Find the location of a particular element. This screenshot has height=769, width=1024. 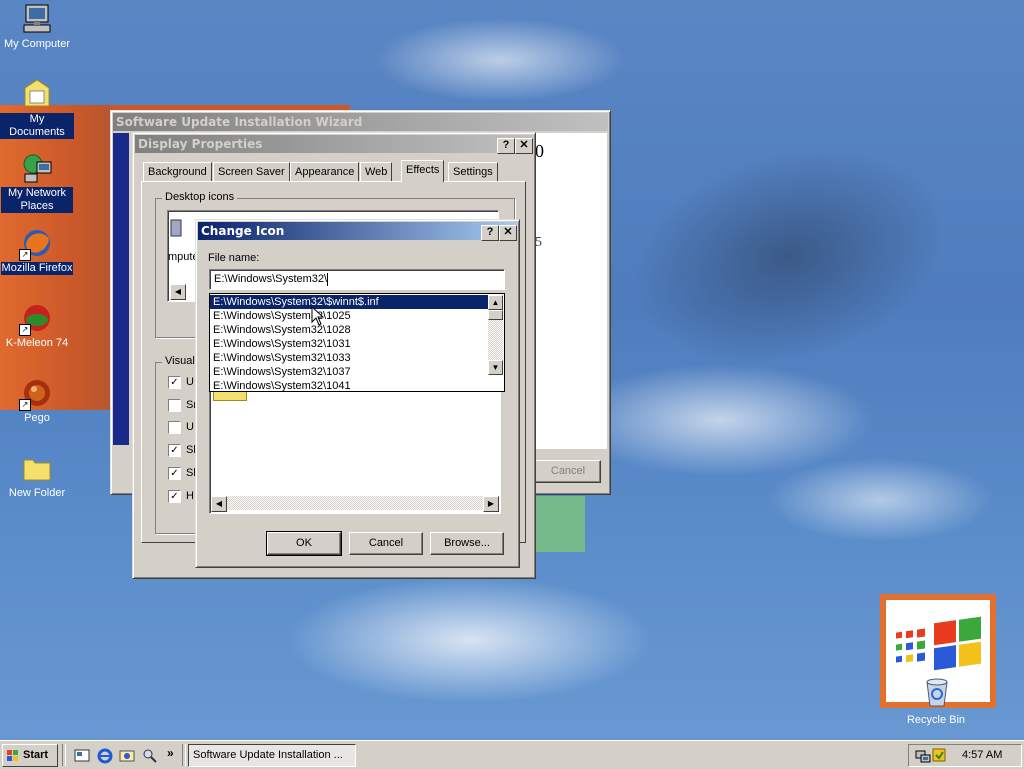

recycle-bin-icon is located at coordinates (937, 692).